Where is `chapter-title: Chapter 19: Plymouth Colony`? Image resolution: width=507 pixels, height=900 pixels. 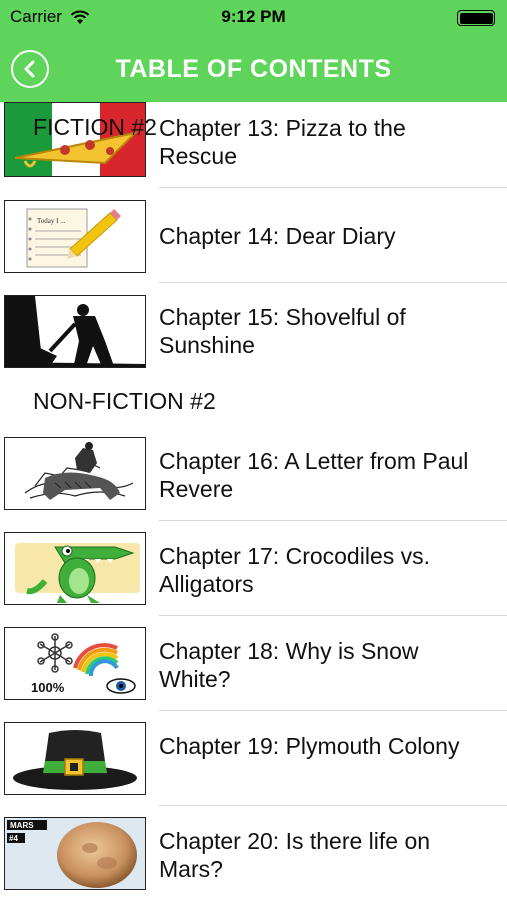
chapter-title: Chapter 19: Plymouth Colony is located at coordinates (309, 746).